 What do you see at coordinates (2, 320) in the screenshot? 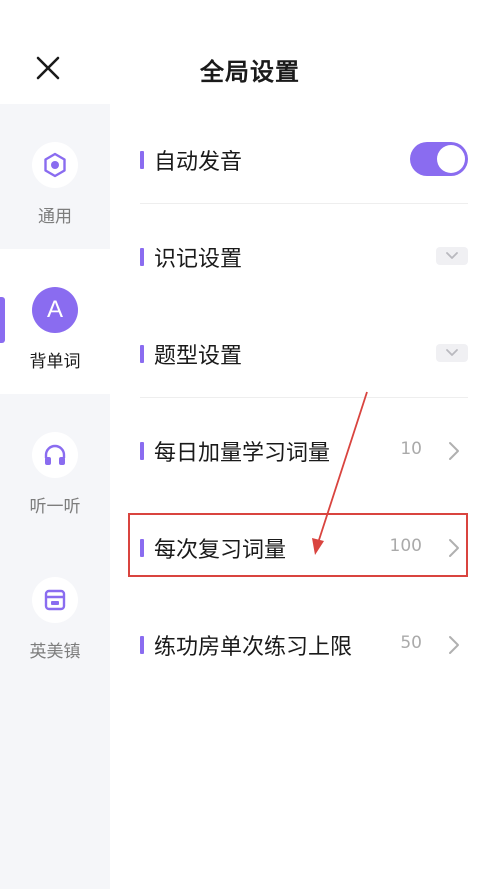
I see `active-indicator` at bounding box center [2, 320].